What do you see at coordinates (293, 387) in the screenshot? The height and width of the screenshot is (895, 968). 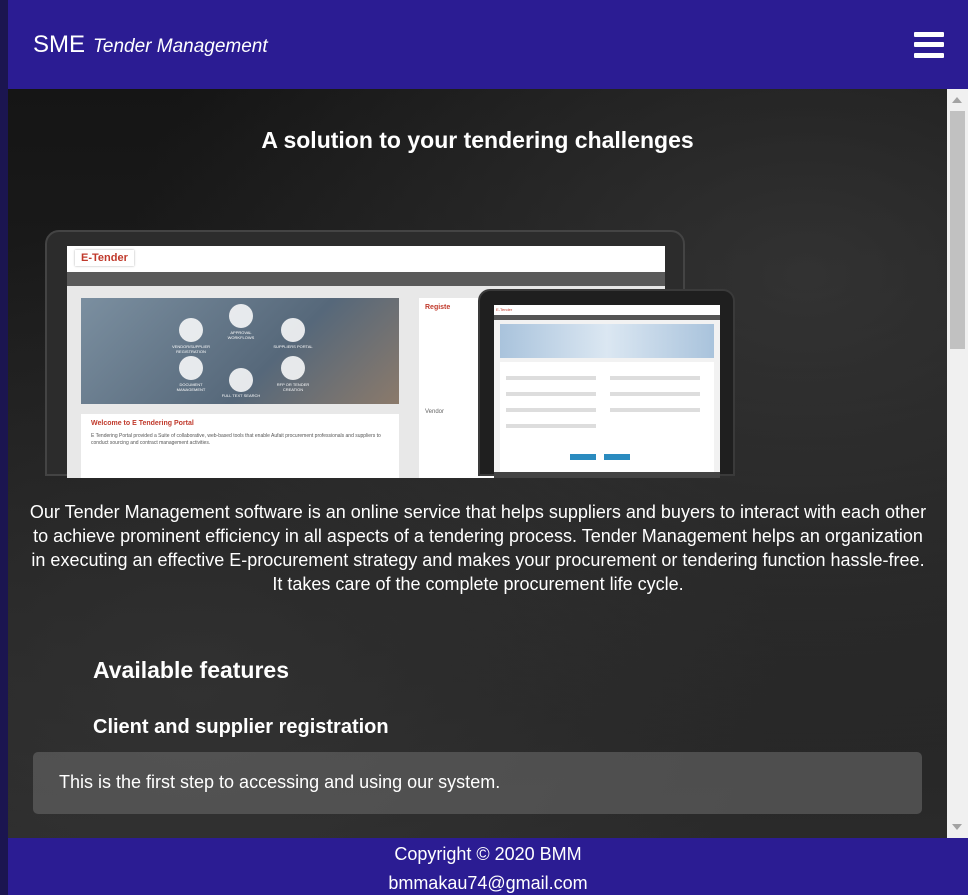 I see `circle-label: RFP OR TENDER CREATION` at bounding box center [293, 387].